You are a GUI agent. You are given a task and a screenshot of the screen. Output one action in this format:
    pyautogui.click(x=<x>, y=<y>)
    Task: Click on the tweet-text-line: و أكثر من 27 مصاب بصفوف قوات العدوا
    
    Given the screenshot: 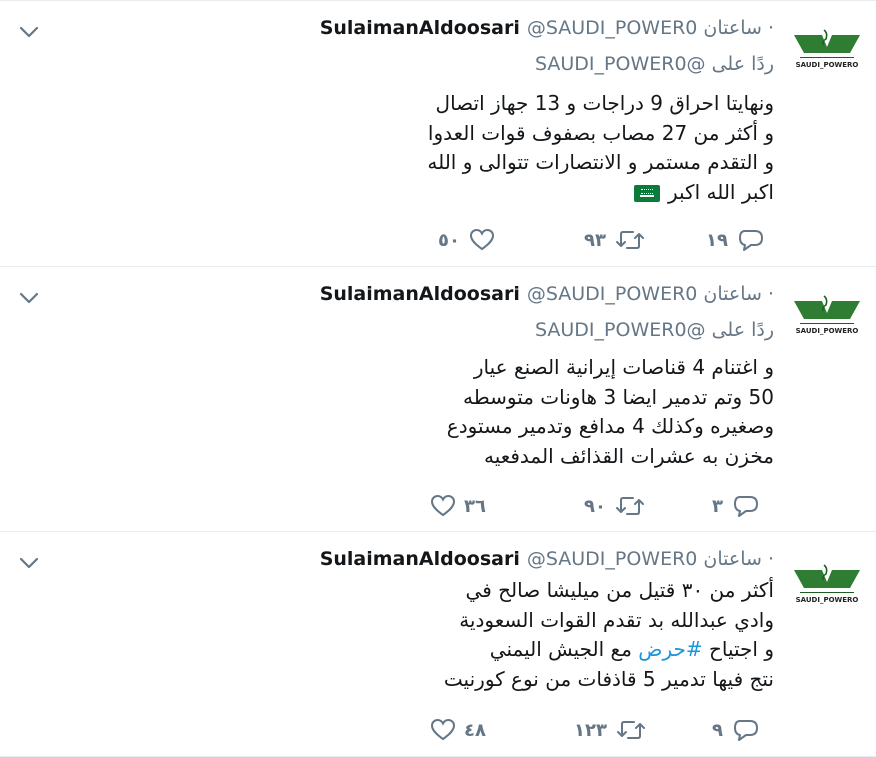 What is the action you would take?
    pyautogui.click(x=600, y=132)
    